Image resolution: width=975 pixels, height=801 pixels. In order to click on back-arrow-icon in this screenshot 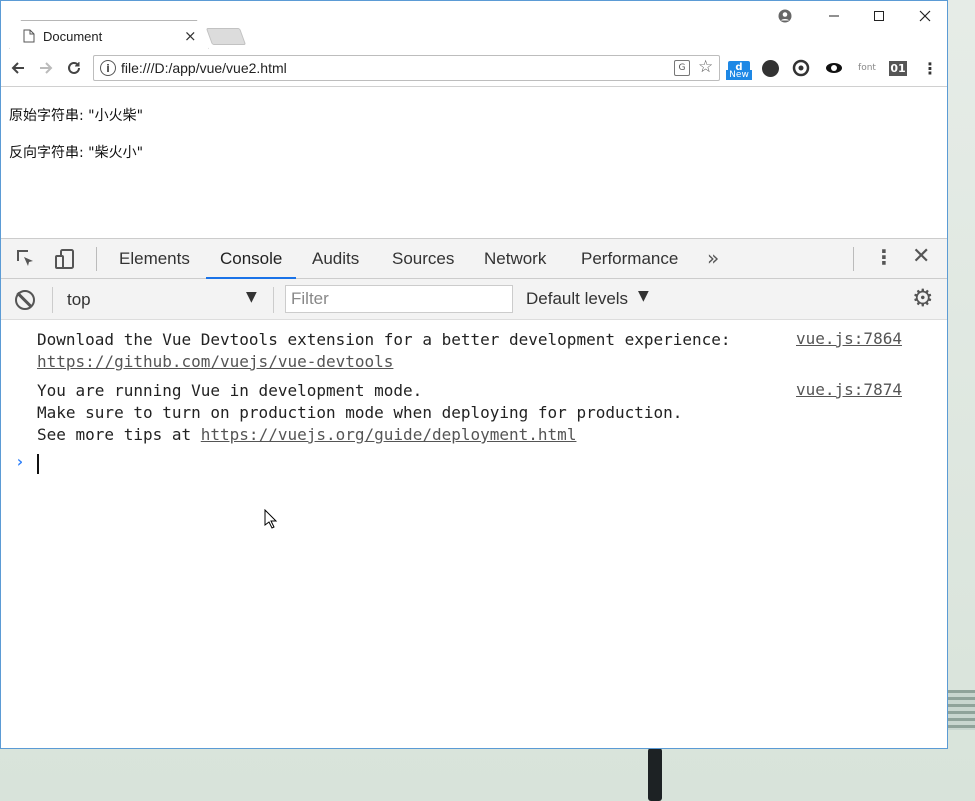, I will do `click(18, 68)`.